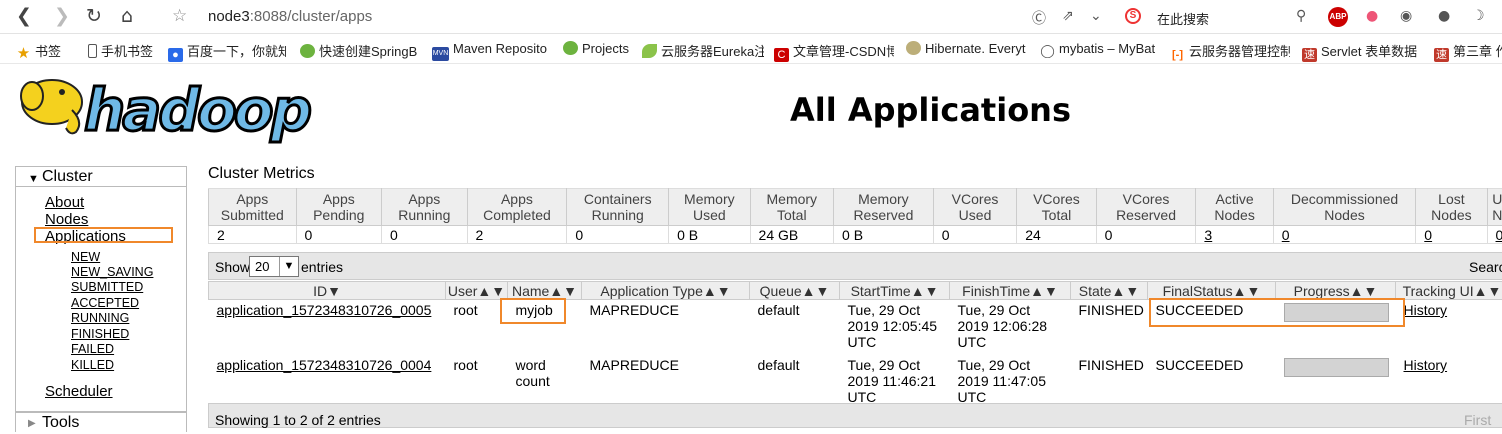 The height and width of the screenshot is (434, 1502). I want to click on bulb-icon: ●, so click(1444, 16).